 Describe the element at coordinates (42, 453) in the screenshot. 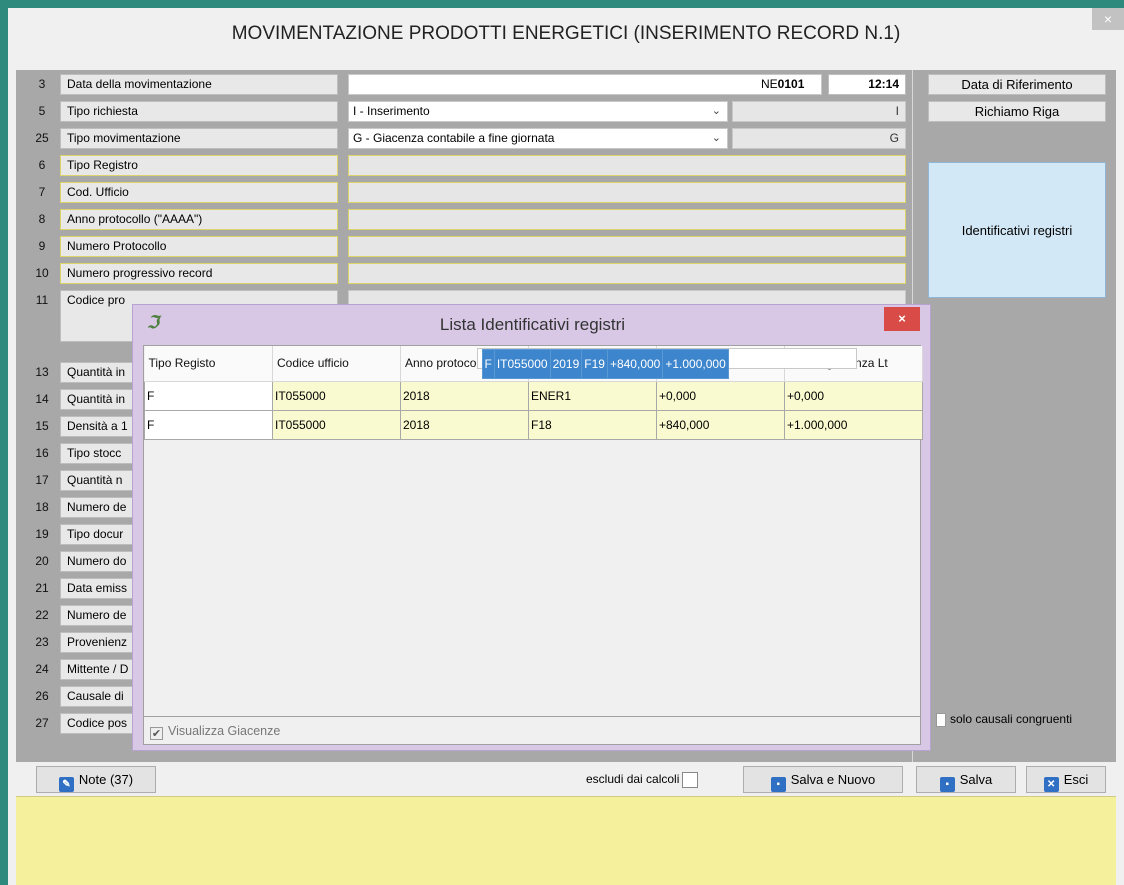

I see `row-number: 16` at that location.